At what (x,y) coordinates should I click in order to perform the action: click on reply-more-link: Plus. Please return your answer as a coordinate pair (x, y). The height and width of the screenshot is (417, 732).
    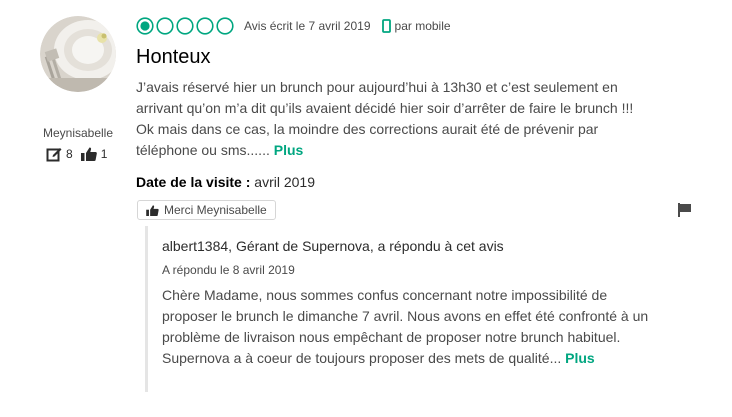
    Looking at the image, I should click on (580, 358).